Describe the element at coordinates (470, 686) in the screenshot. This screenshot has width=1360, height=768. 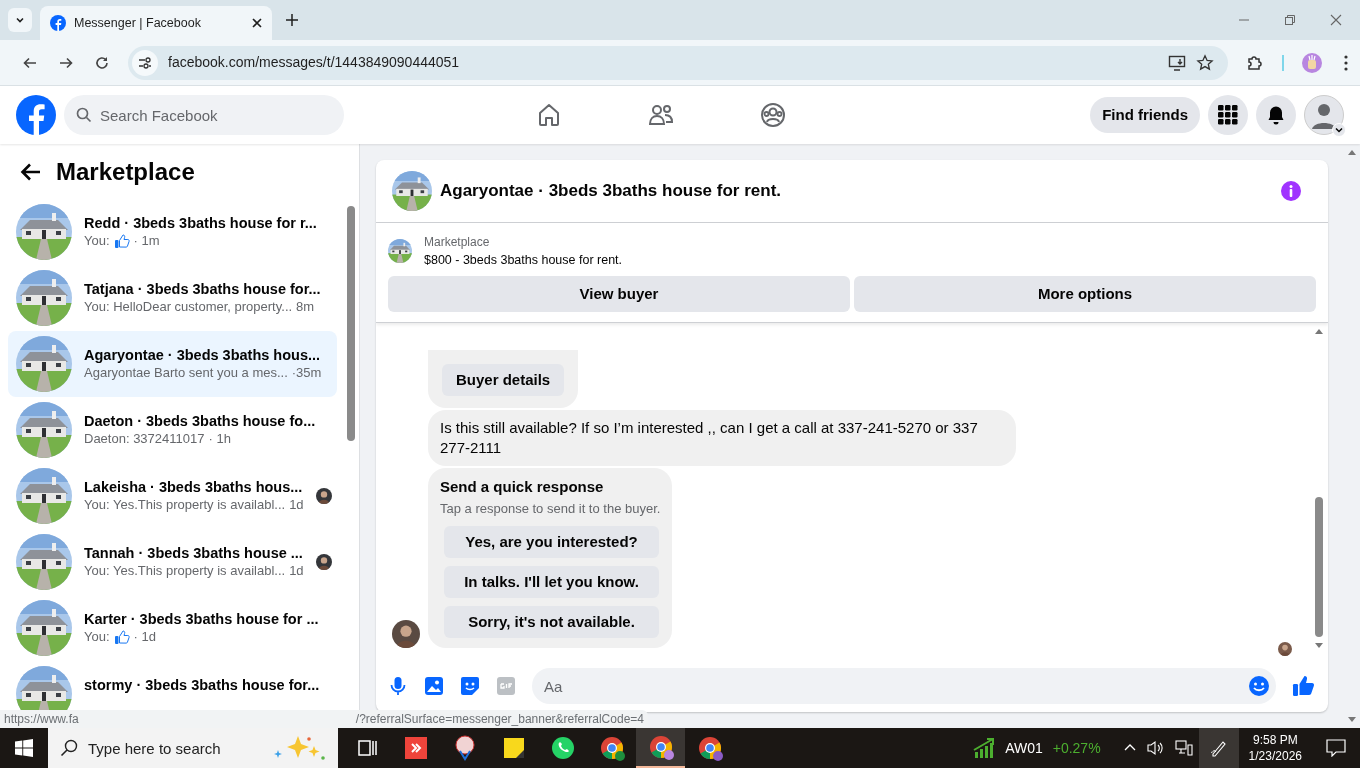
I see `sticker-icon` at that location.